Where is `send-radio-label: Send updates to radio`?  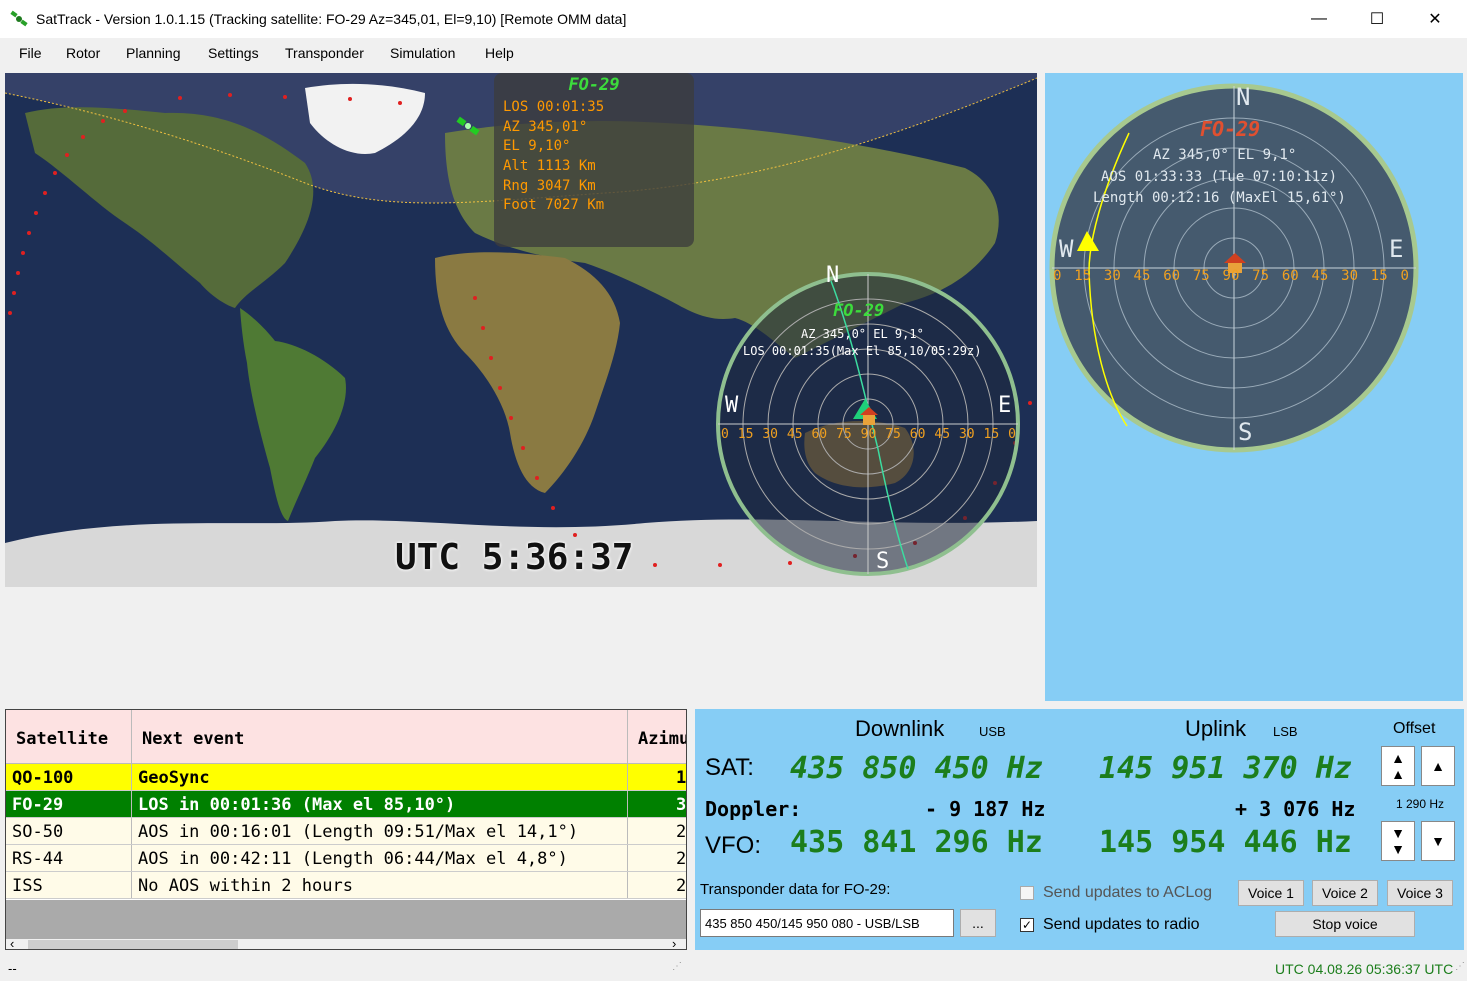 send-radio-label: Send updates to radio is located at coordinates (1121, 924).